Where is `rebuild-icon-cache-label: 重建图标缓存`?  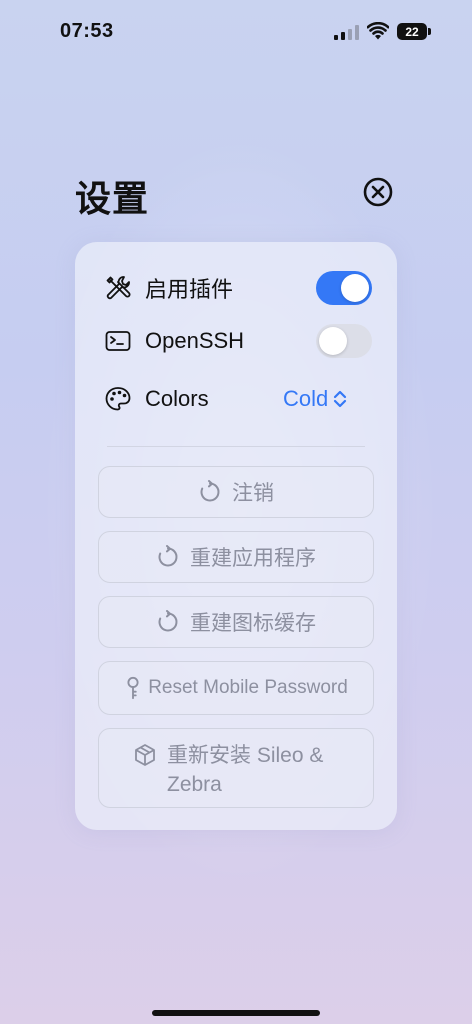 rebuild-icon-cache-label: 重建图标缓存 is located at coordinates (253, 623).